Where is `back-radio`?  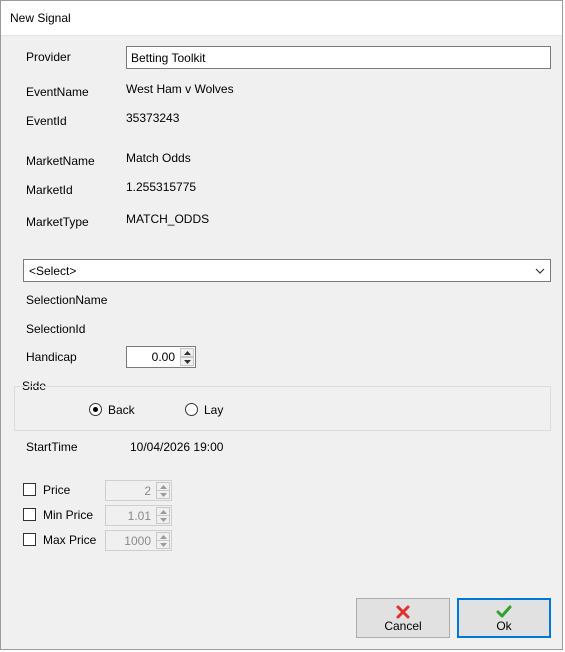
back-radio is located at coordinates (95, 409).